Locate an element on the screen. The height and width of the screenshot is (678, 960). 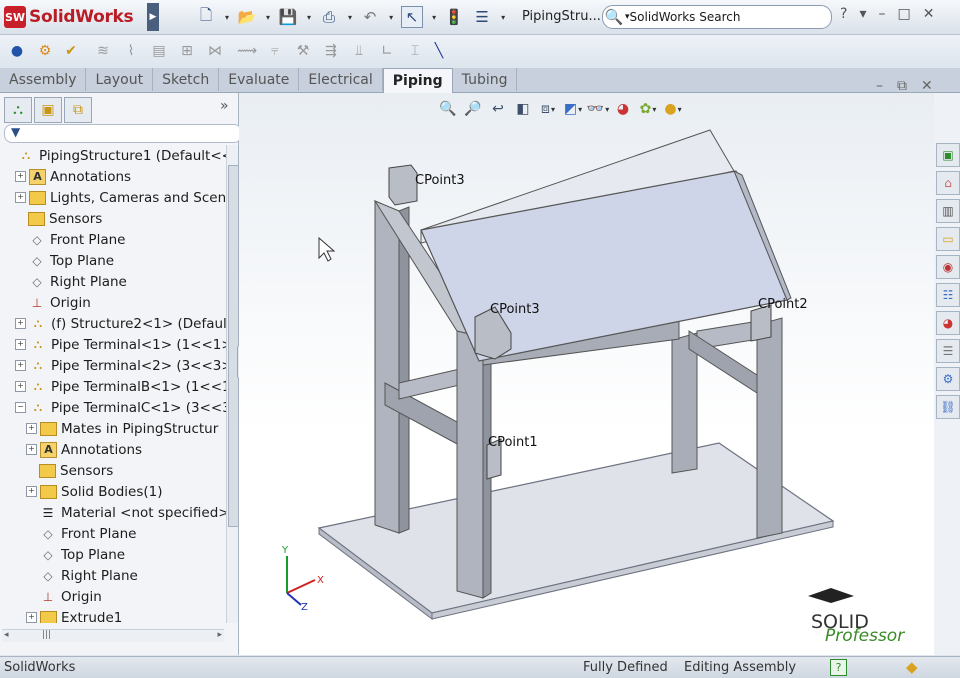
route-icon: ≋ is located at coordinates (103, 51).